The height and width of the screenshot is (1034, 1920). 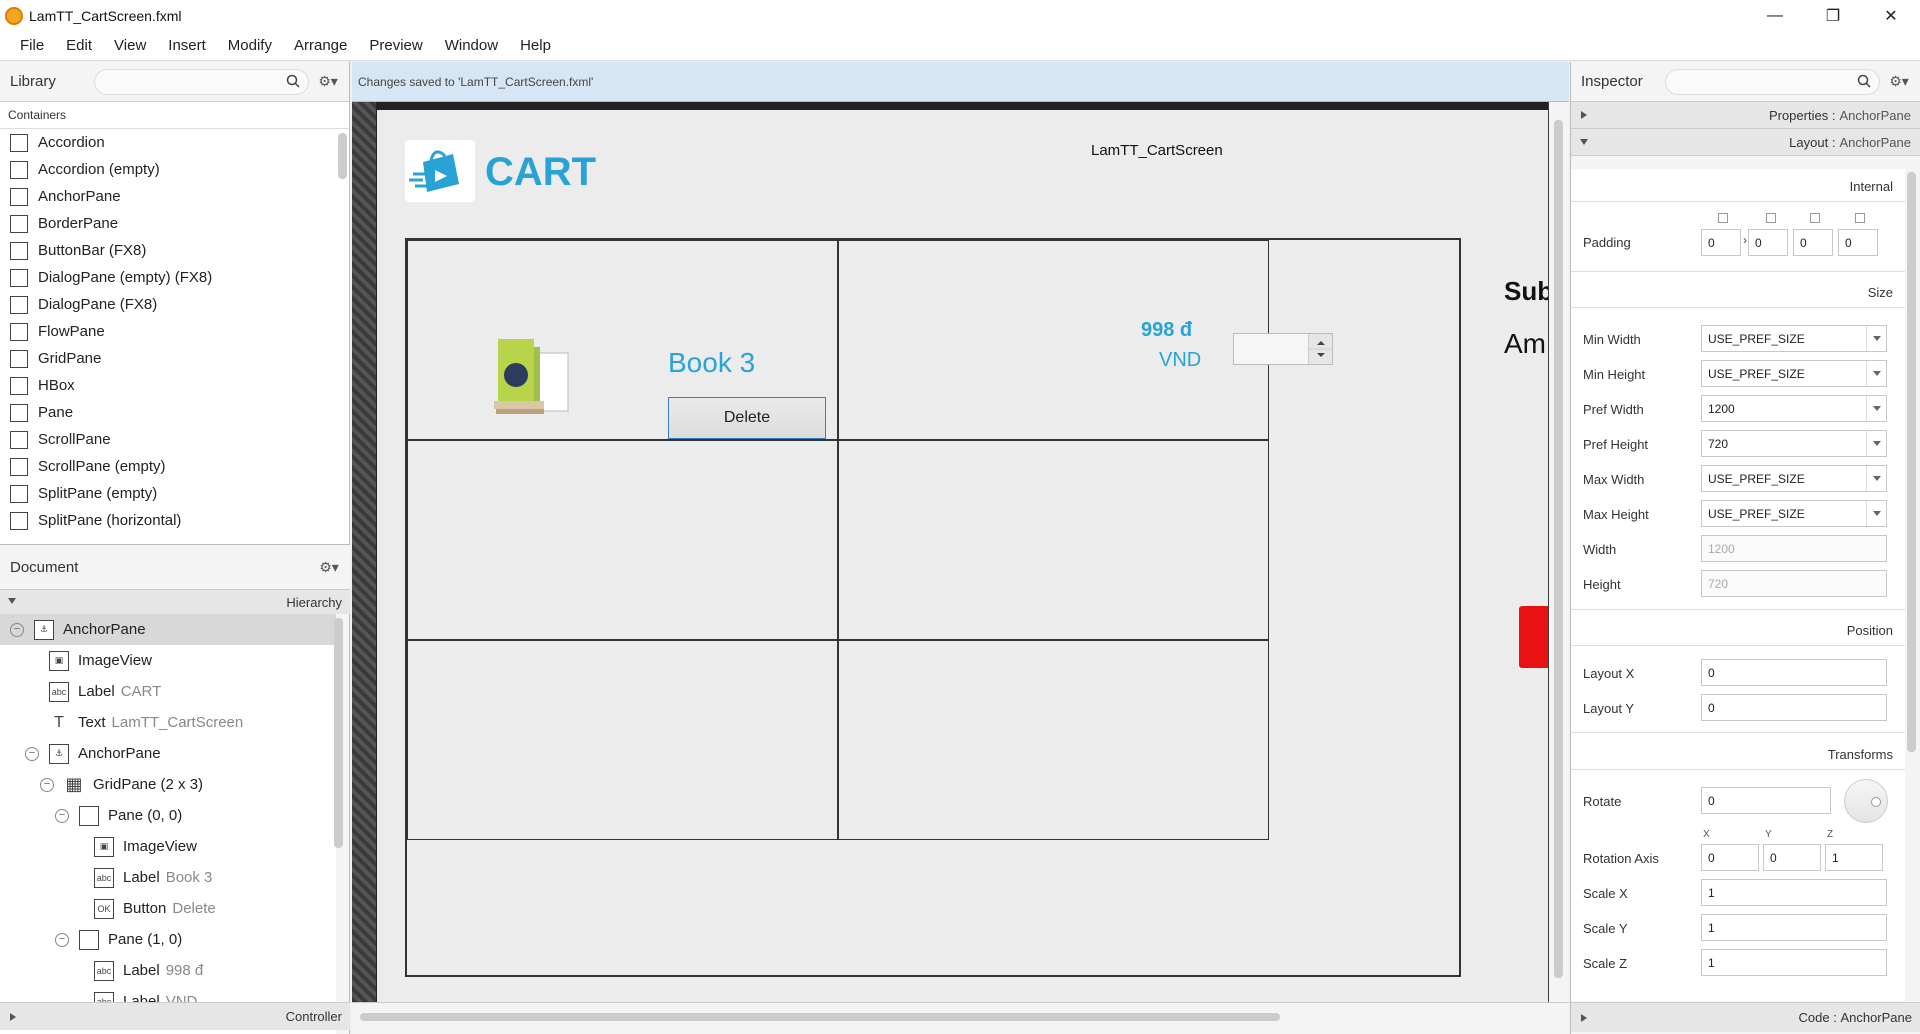 What do you see at coordinates (329, 567) in the screenshot?
I see `document-gear-icon: ⚙▾` at bounding box center [329, 567].